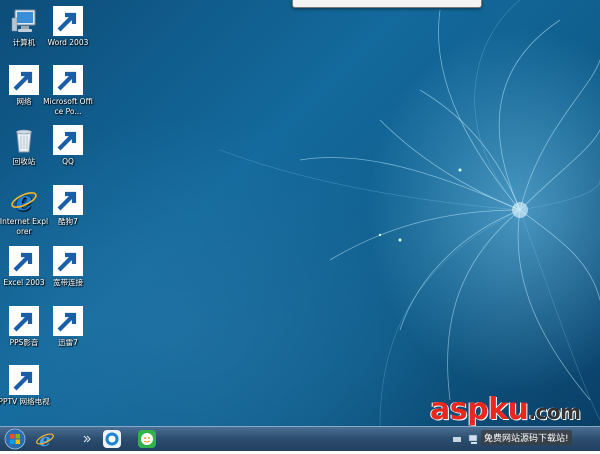 The width and height of the screenshot is (600, 454). I want to click on desktop-icon-xunlei: 迅雷7, so click(68, 327).